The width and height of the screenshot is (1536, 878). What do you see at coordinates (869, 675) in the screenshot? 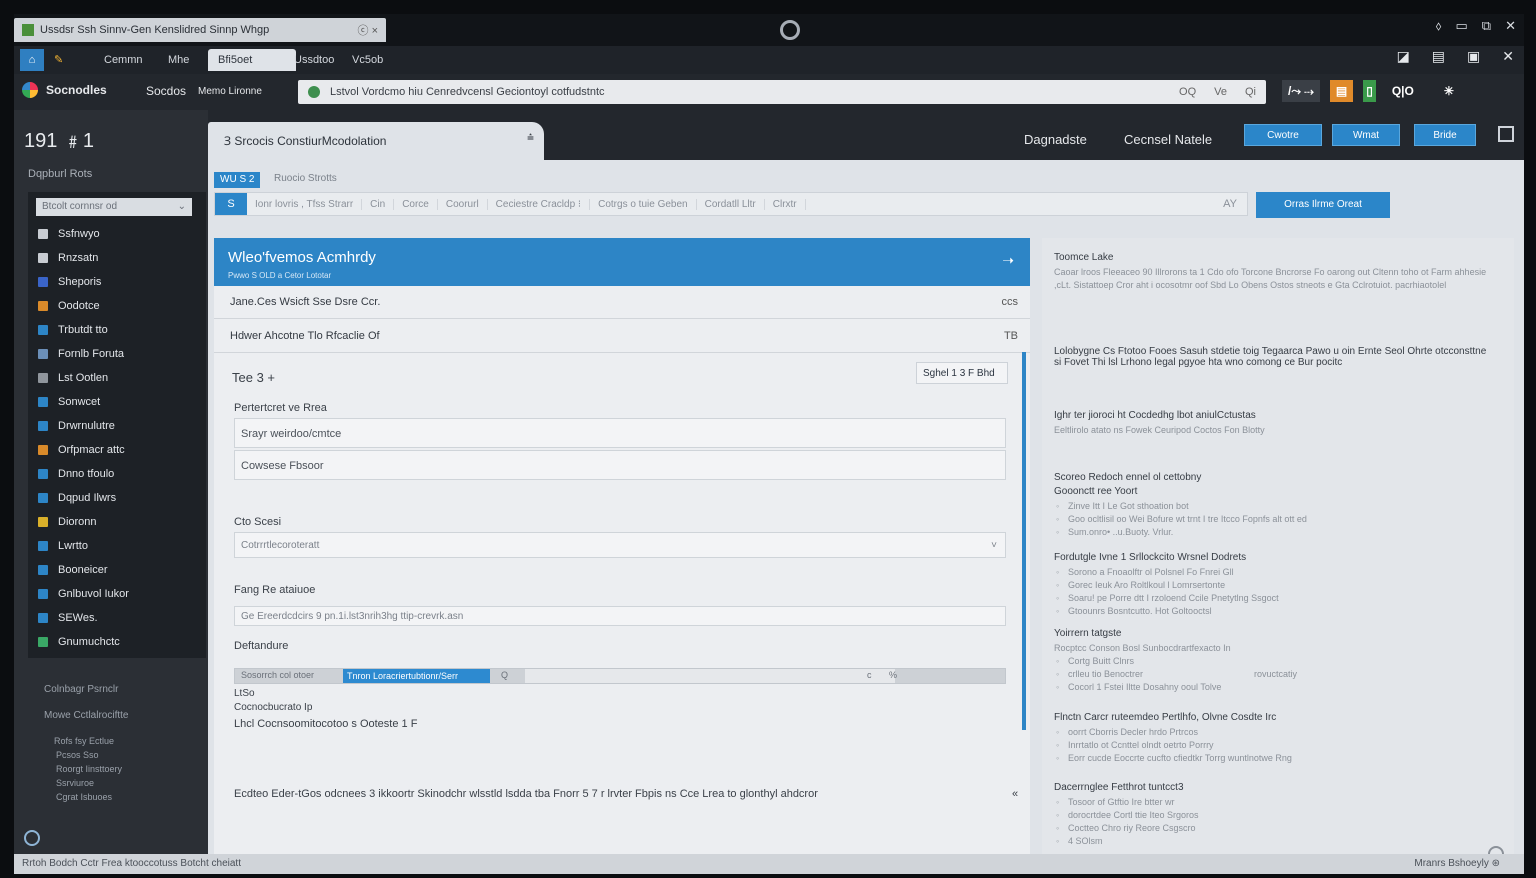
I see `progress-btn-1: c` at bounding box center [869, 675].